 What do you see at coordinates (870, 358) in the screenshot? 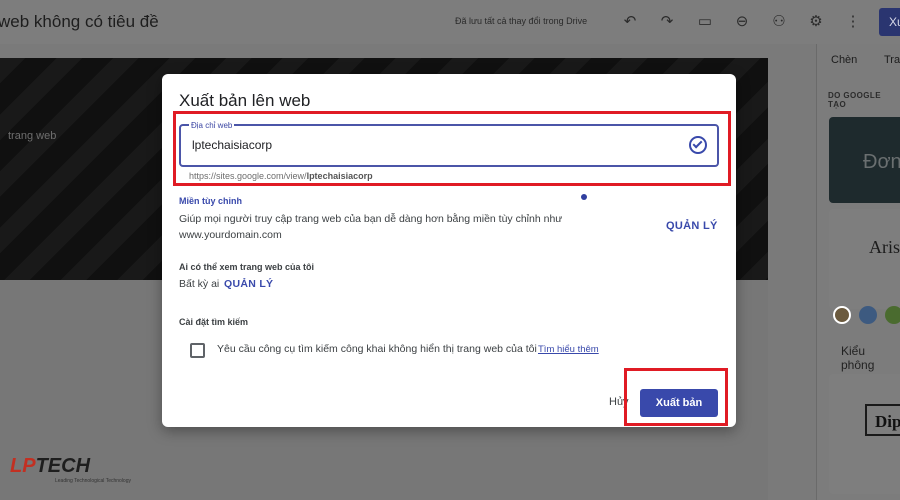
I see `font-style-select: Kiểu phông` at bounding box center [870, 358].